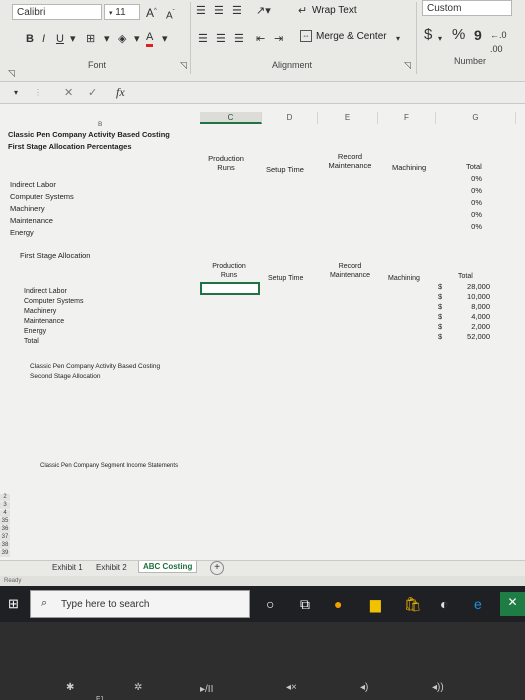 The image size is (525, 700). I want to click on key-label: ✱, so click(70, 687).